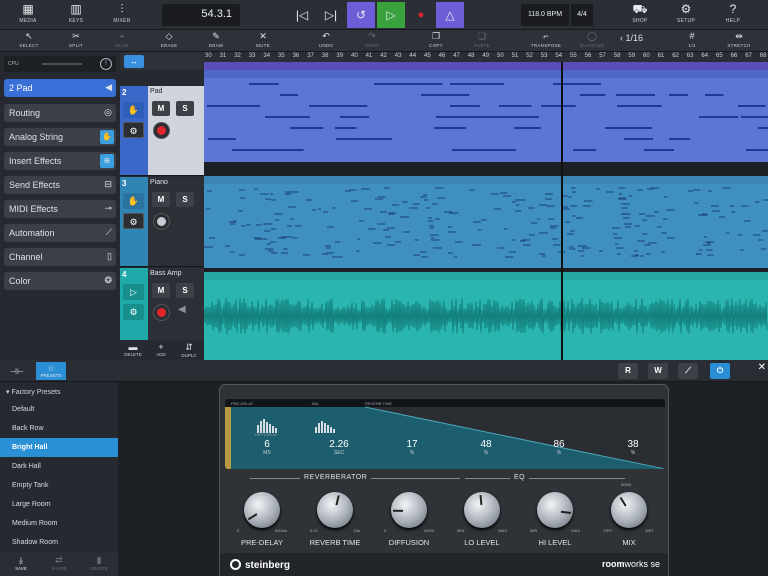 This screenshot has height=576, width=768. What do you see at coordinates (482, 41) in the screenshot?
I see `paste-button: ❏ PASTE` at bounding box center [482, 41].